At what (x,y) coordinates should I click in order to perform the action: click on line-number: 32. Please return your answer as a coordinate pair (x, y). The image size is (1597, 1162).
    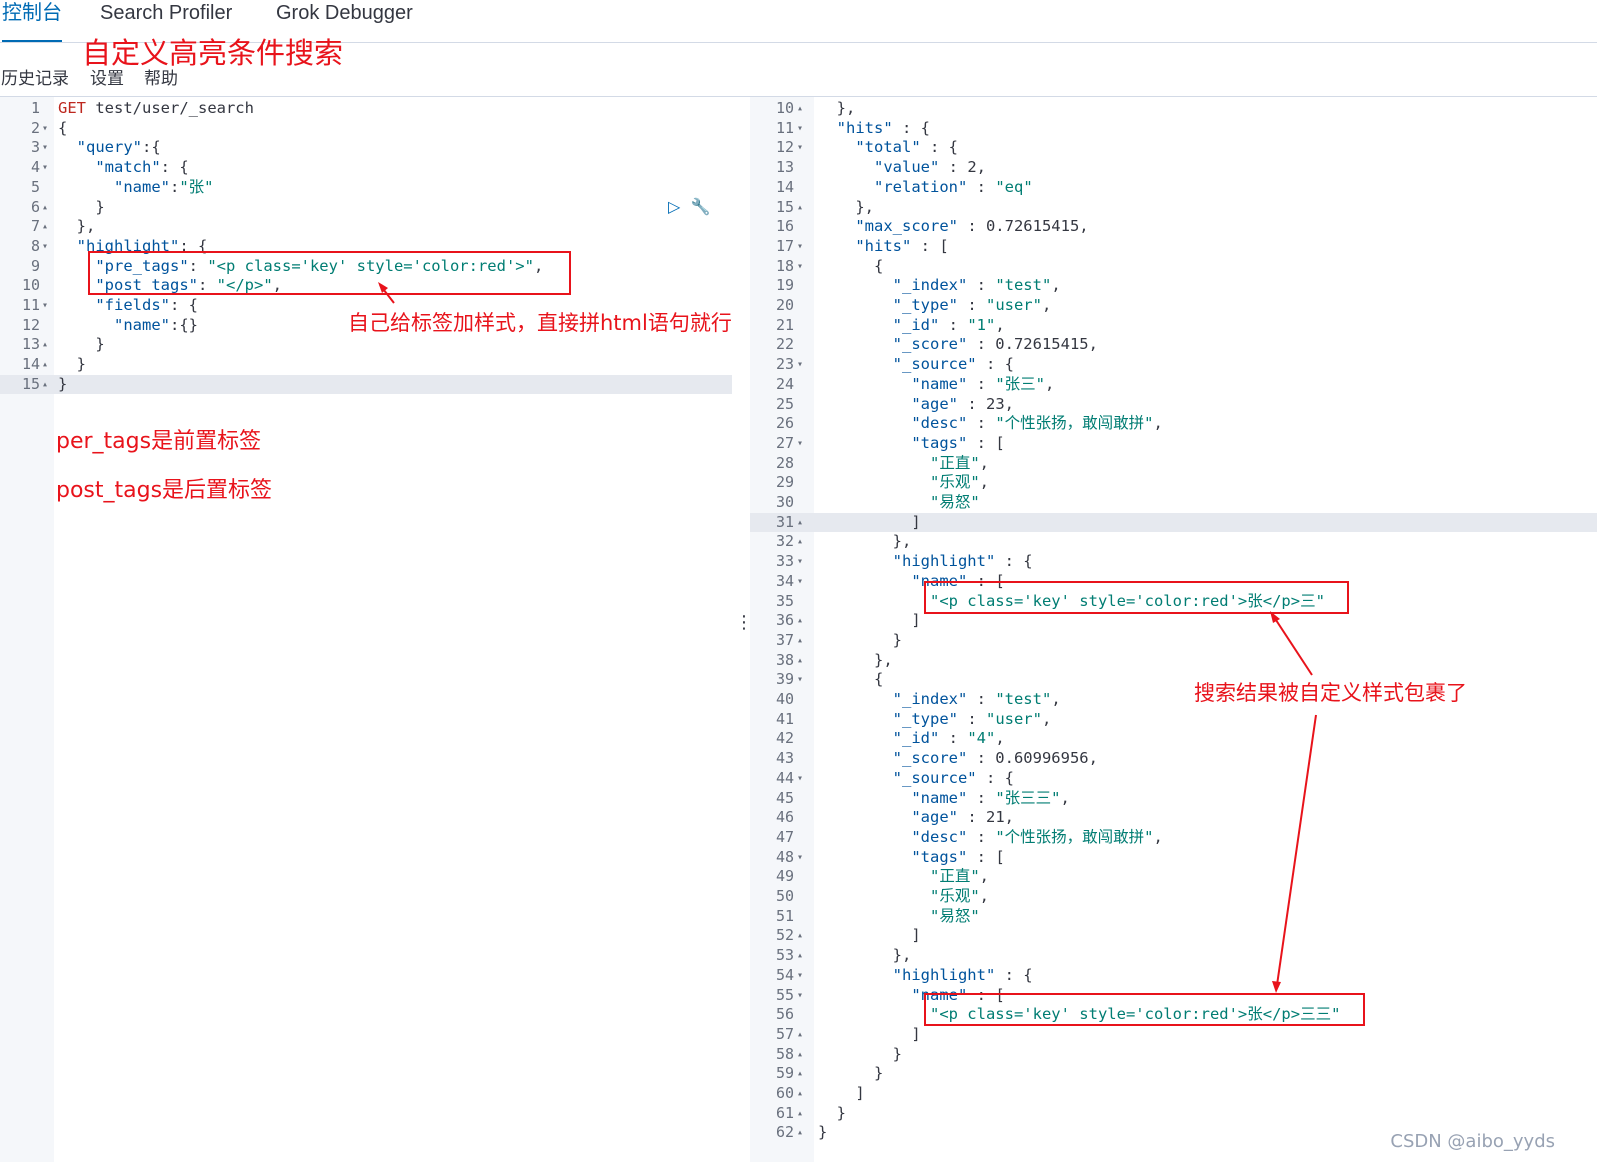
    Looking at the image, I should click on (784, 541).